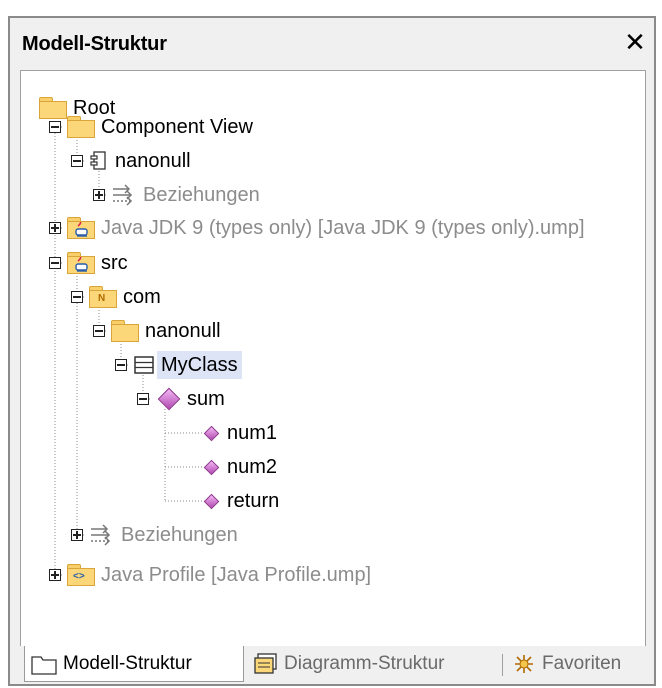 The image size is (662, 688). What do you see at coordinates (199, 365) in the screenshot?
I see `tree-node-label: MyClass` at bounding box center [199, 365].